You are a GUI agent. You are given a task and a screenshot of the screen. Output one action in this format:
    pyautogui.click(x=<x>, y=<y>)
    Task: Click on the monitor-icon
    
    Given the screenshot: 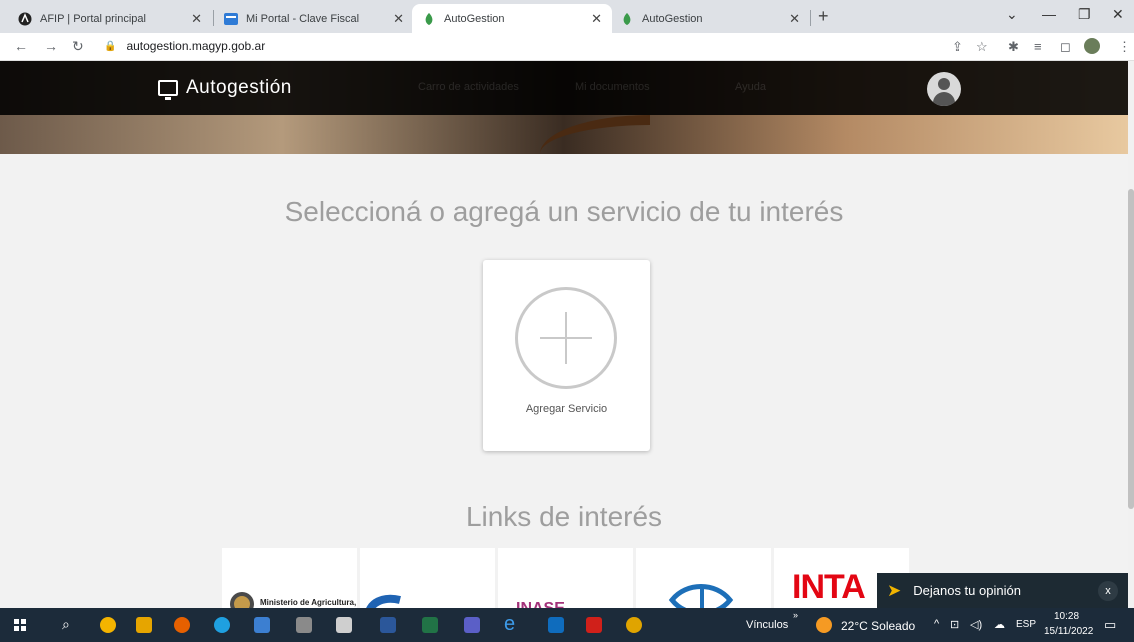 What is the action you would take?
    pyautogui.click(x=168, y=90)
    